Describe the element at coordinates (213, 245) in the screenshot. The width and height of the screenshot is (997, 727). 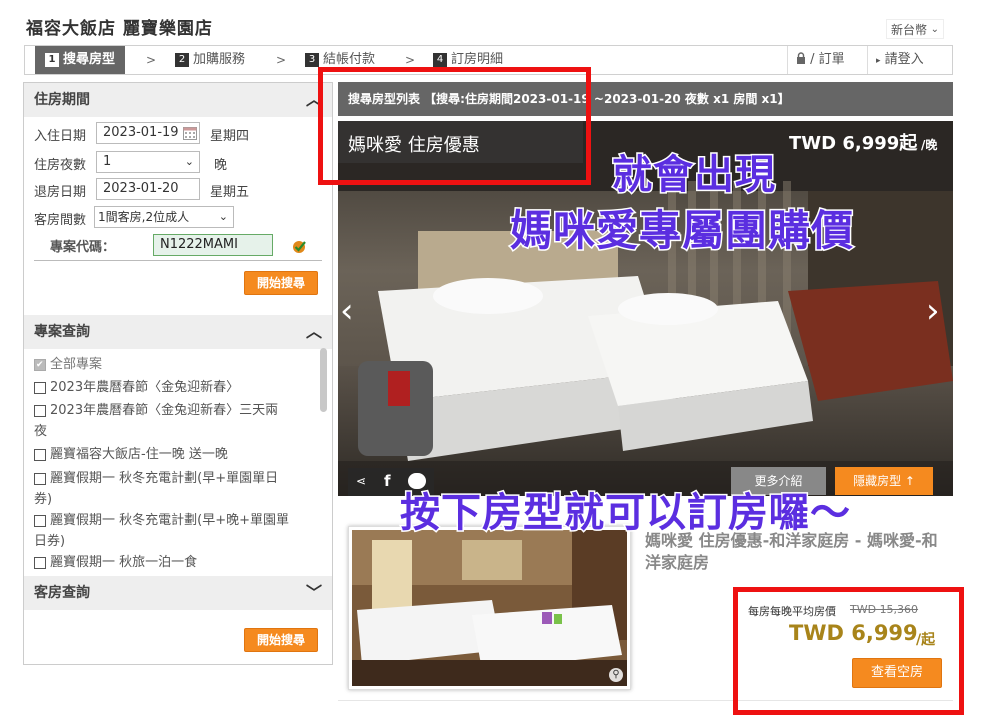
I see `promo-code-input: N1222MAMI` at that location.